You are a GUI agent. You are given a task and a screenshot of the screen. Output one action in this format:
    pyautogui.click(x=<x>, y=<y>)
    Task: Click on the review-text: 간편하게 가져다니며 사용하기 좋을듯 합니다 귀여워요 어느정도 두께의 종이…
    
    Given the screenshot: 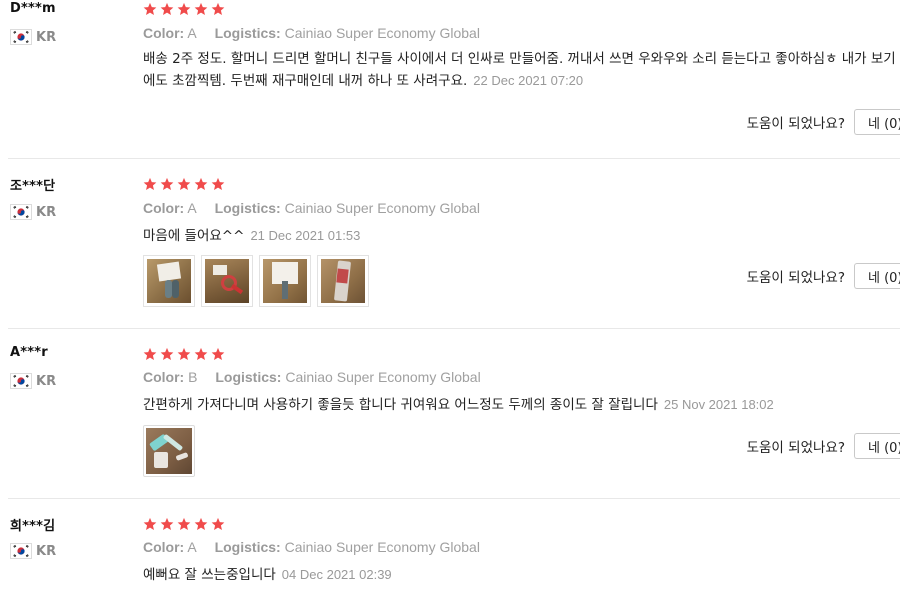 What is the action you would take?
    pyautogui.click(x=400, y=405)
    